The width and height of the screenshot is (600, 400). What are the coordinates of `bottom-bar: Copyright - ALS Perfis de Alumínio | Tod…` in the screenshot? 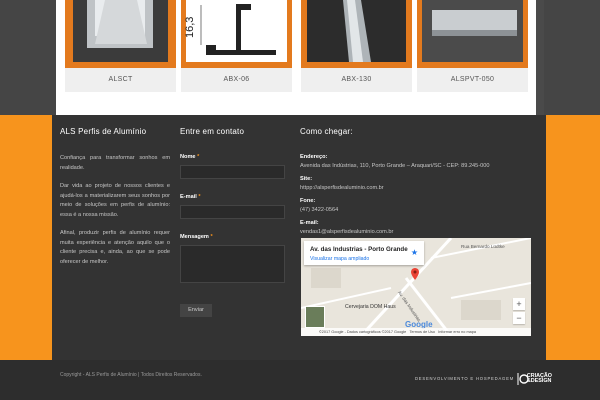 It's located at (300, 380).